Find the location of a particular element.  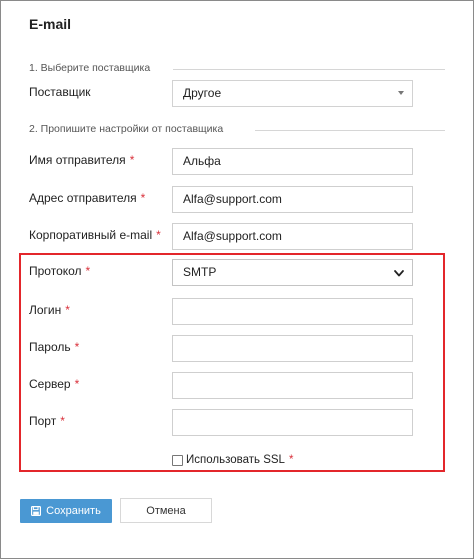

server-input is located at coordinates (292, 385).